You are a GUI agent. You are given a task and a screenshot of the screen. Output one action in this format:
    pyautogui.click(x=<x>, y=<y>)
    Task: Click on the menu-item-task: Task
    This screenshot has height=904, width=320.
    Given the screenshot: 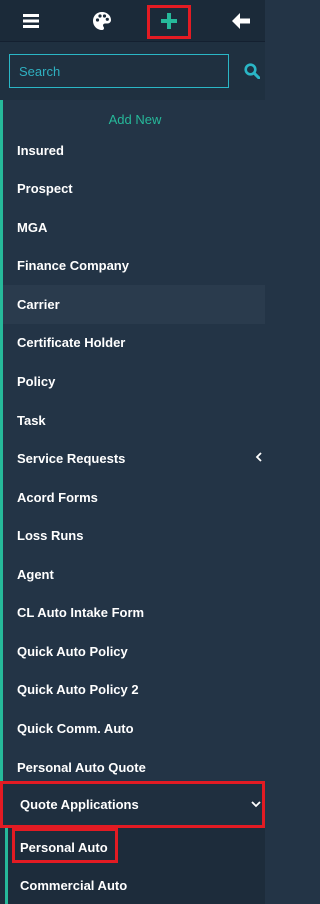 What is the action you would take?
    pyautogui.click(x=134, y=420)
    